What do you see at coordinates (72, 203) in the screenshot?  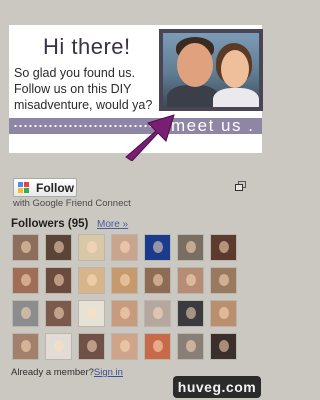 I see `gfc-caption: with Google Friend Connect` at bounding box center [72, 203].